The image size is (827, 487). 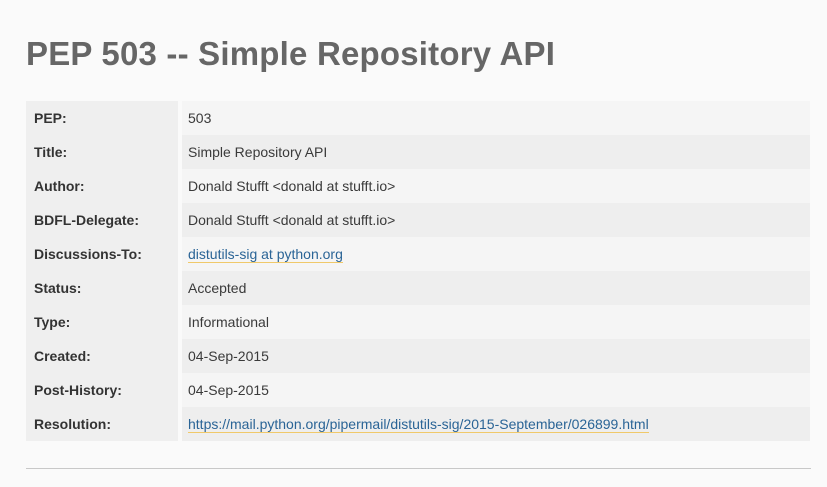 What do you see at coordinates (418, 468) in the screenshot?
I see `horizontal-divider` at bounding box center [418, 468].